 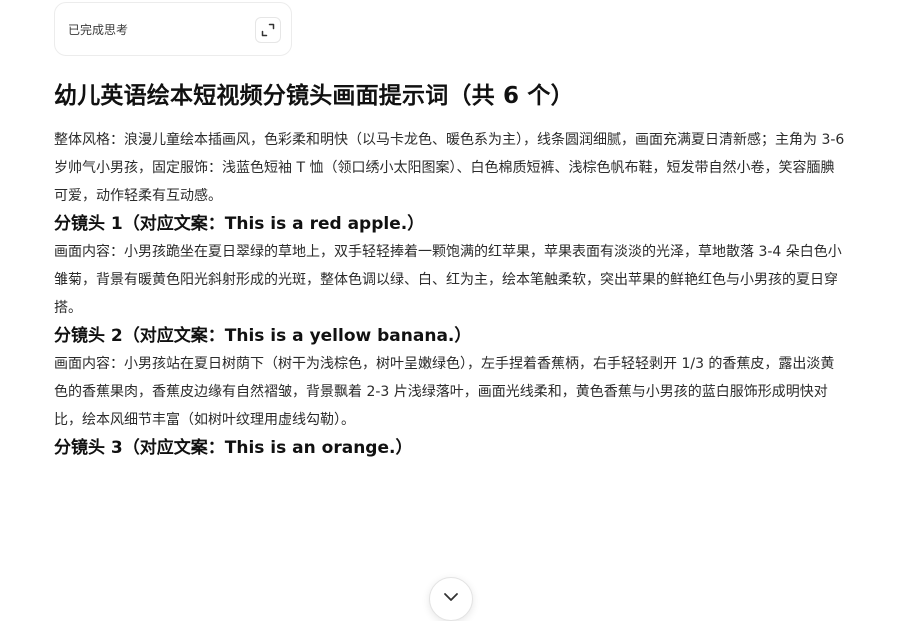 I want to click on scroll-to-bottom-button, so click(x=451, y=599).